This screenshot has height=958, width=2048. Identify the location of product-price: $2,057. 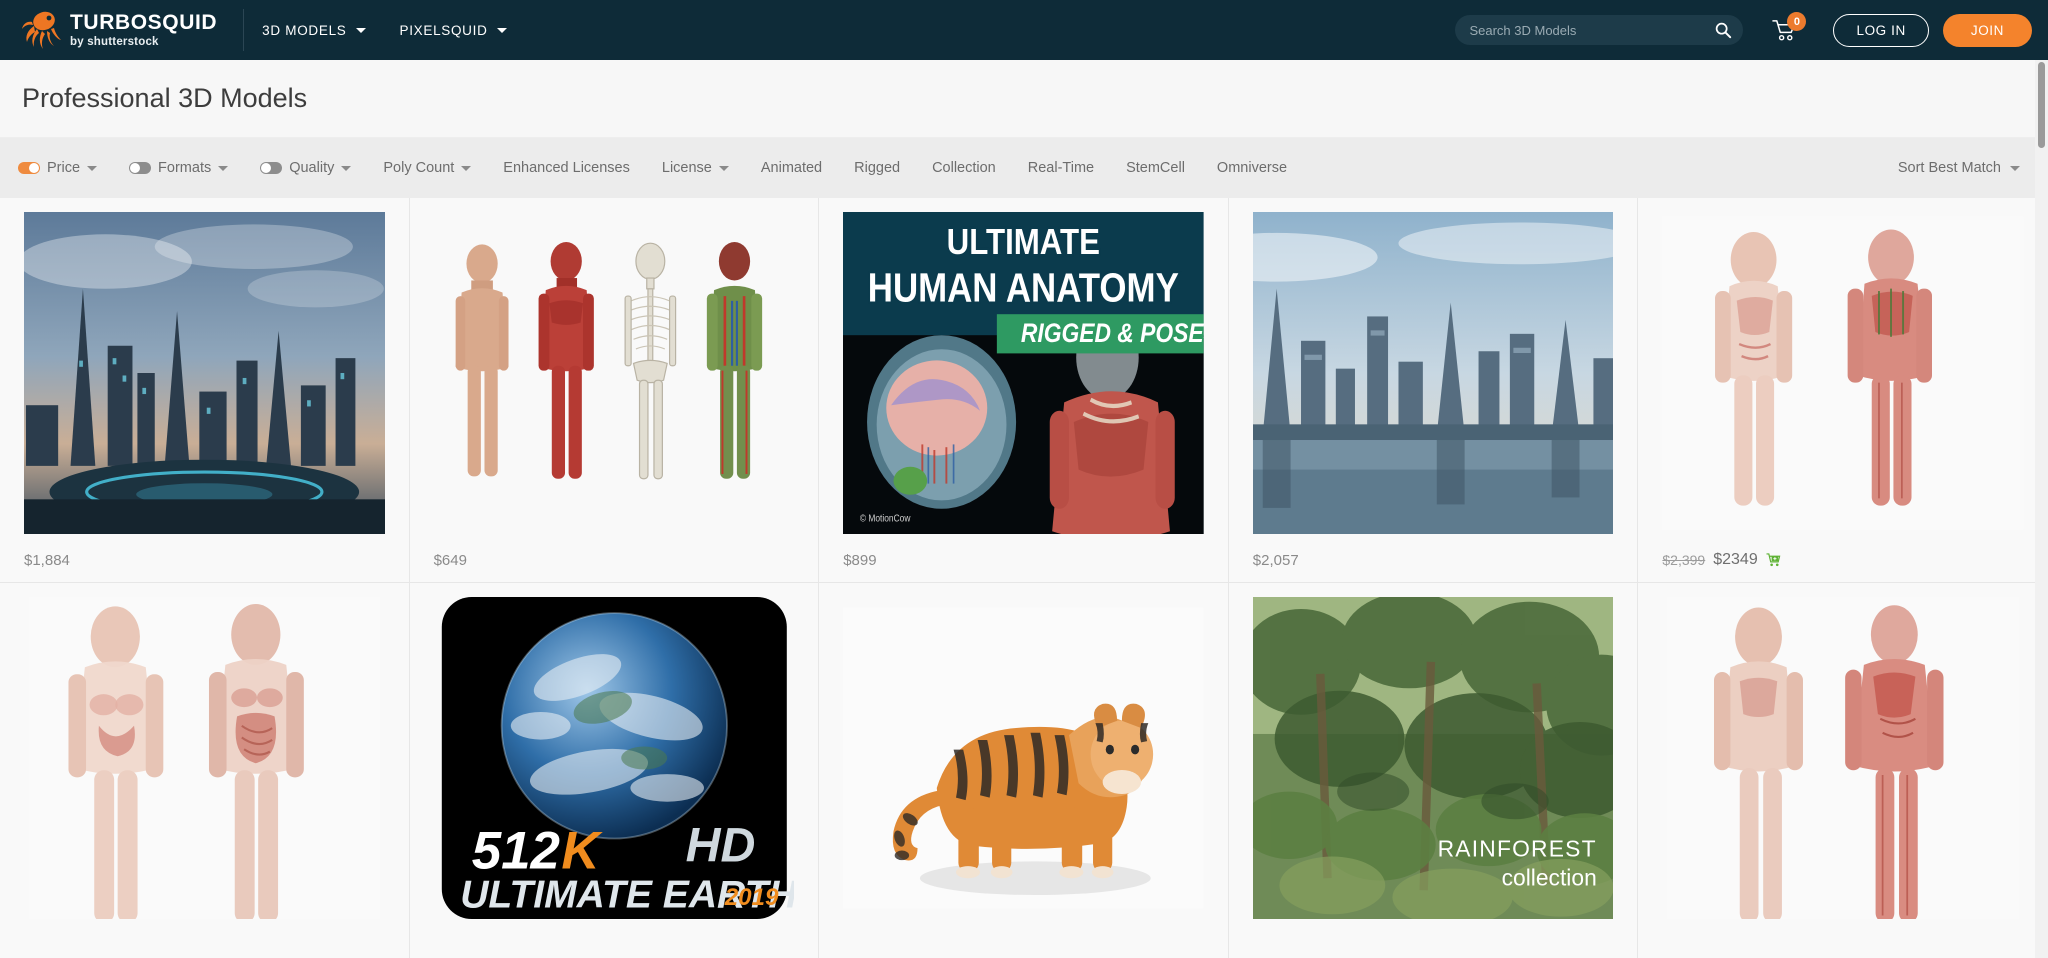
(1275, 560).